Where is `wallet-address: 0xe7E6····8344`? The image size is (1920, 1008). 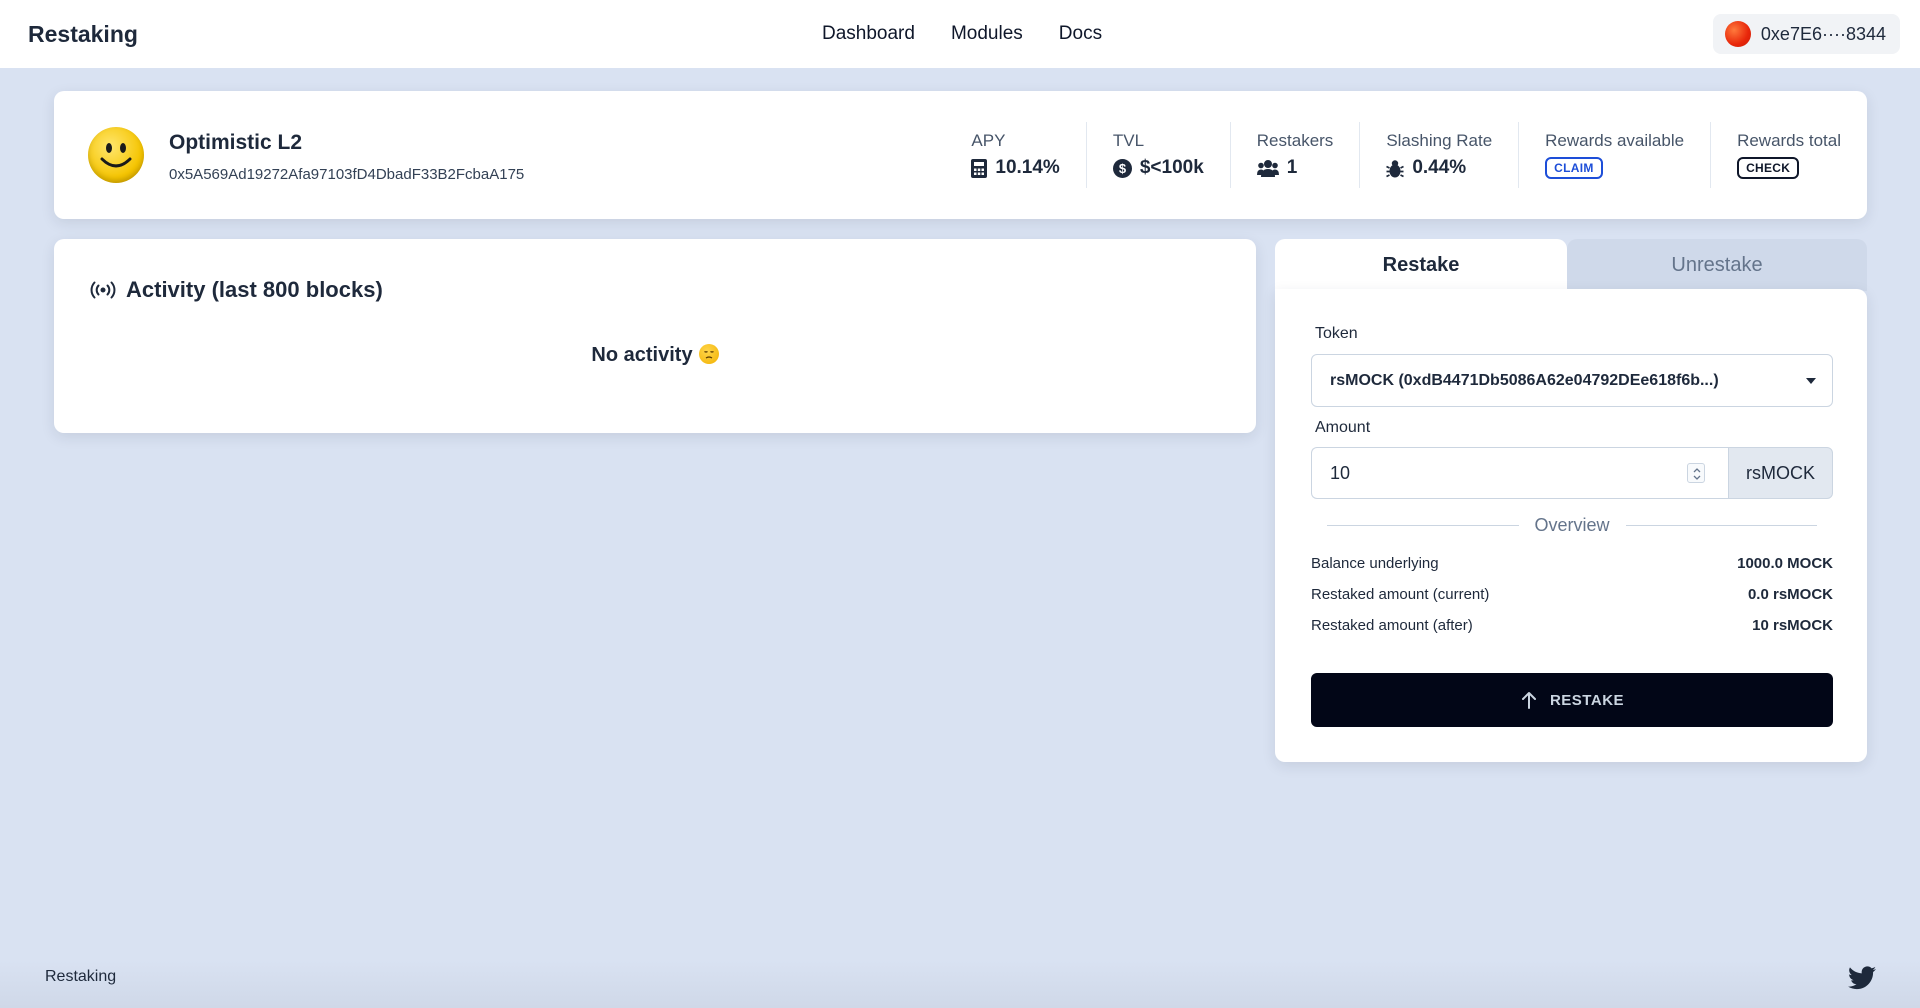 wallet-address: 0xe7E6····8344 is located at coordinates (1823, 33).